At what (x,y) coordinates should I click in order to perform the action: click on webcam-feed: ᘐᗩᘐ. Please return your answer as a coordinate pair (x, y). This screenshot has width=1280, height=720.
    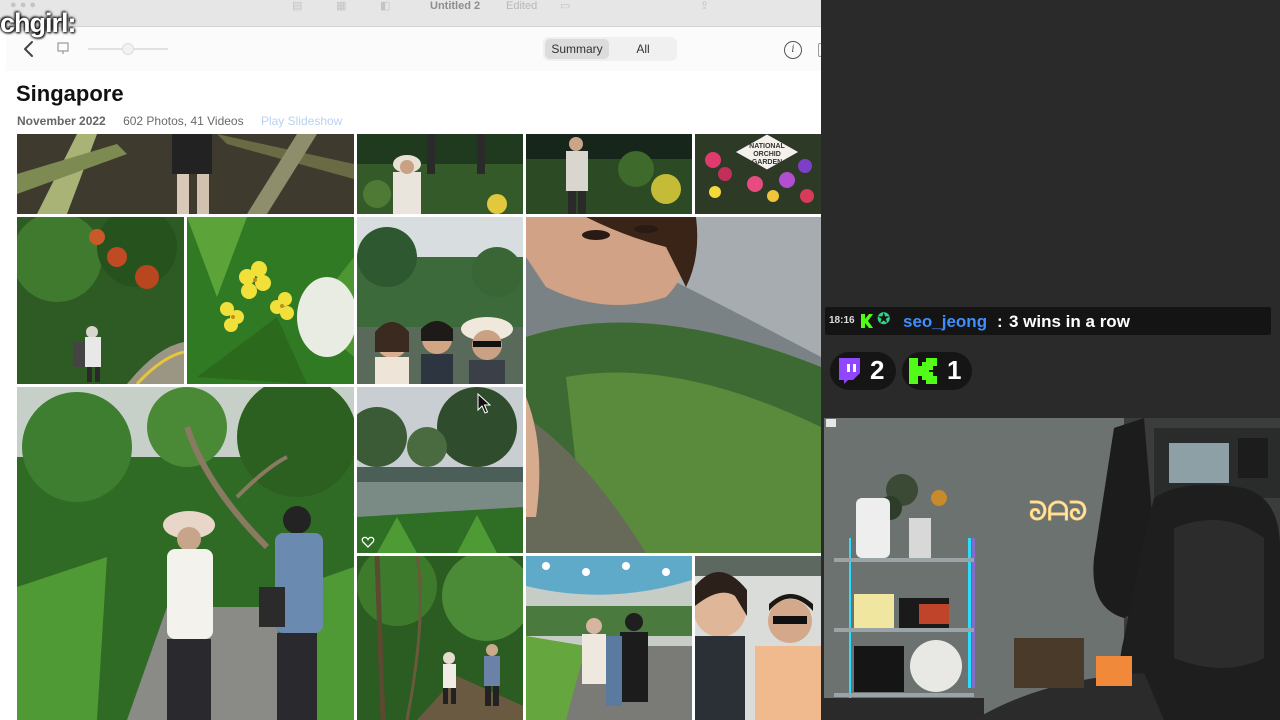
    Looking at the image, I should click on (1052, 569).